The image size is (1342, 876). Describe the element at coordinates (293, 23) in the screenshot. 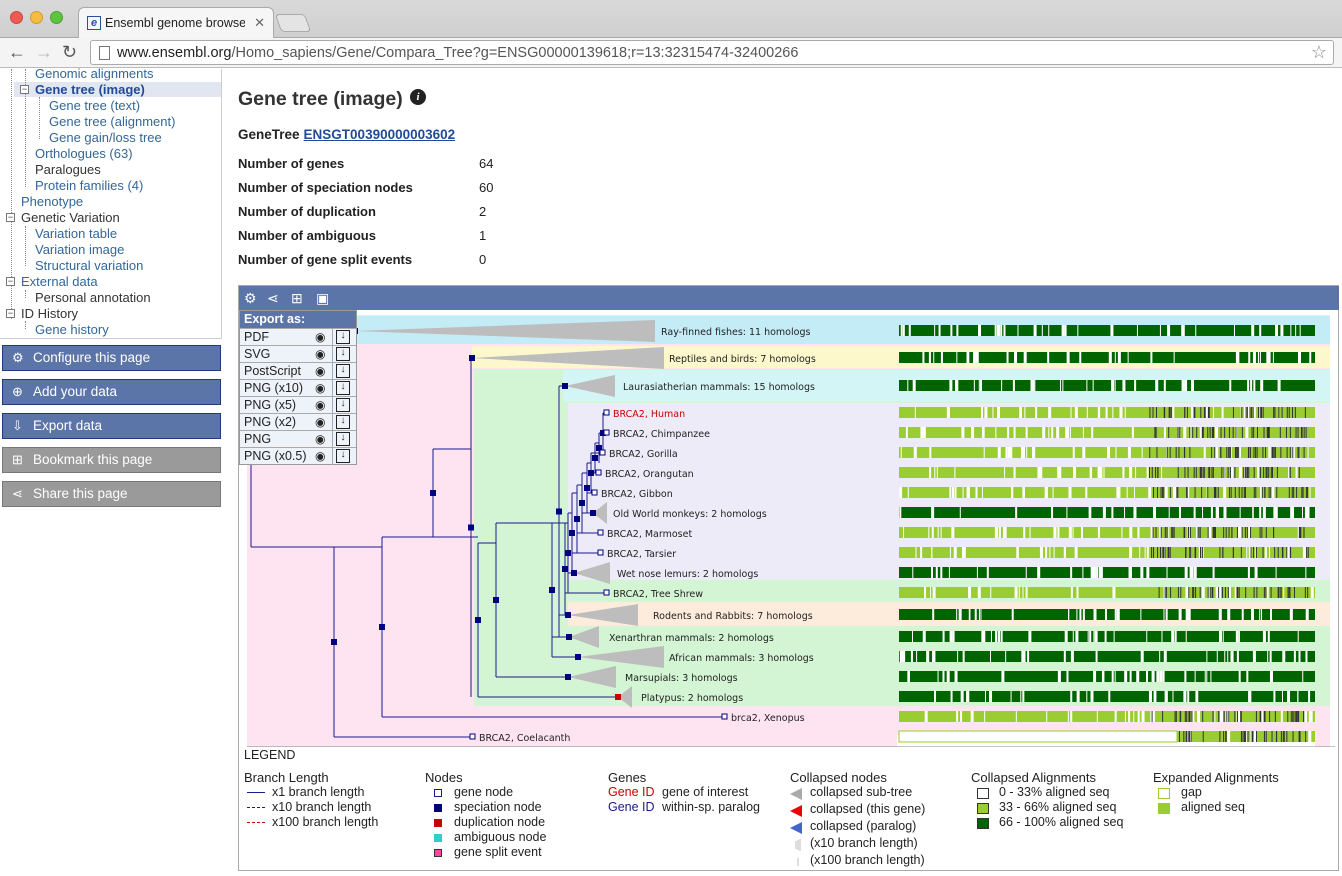

I see `new-tab-button` at that location.